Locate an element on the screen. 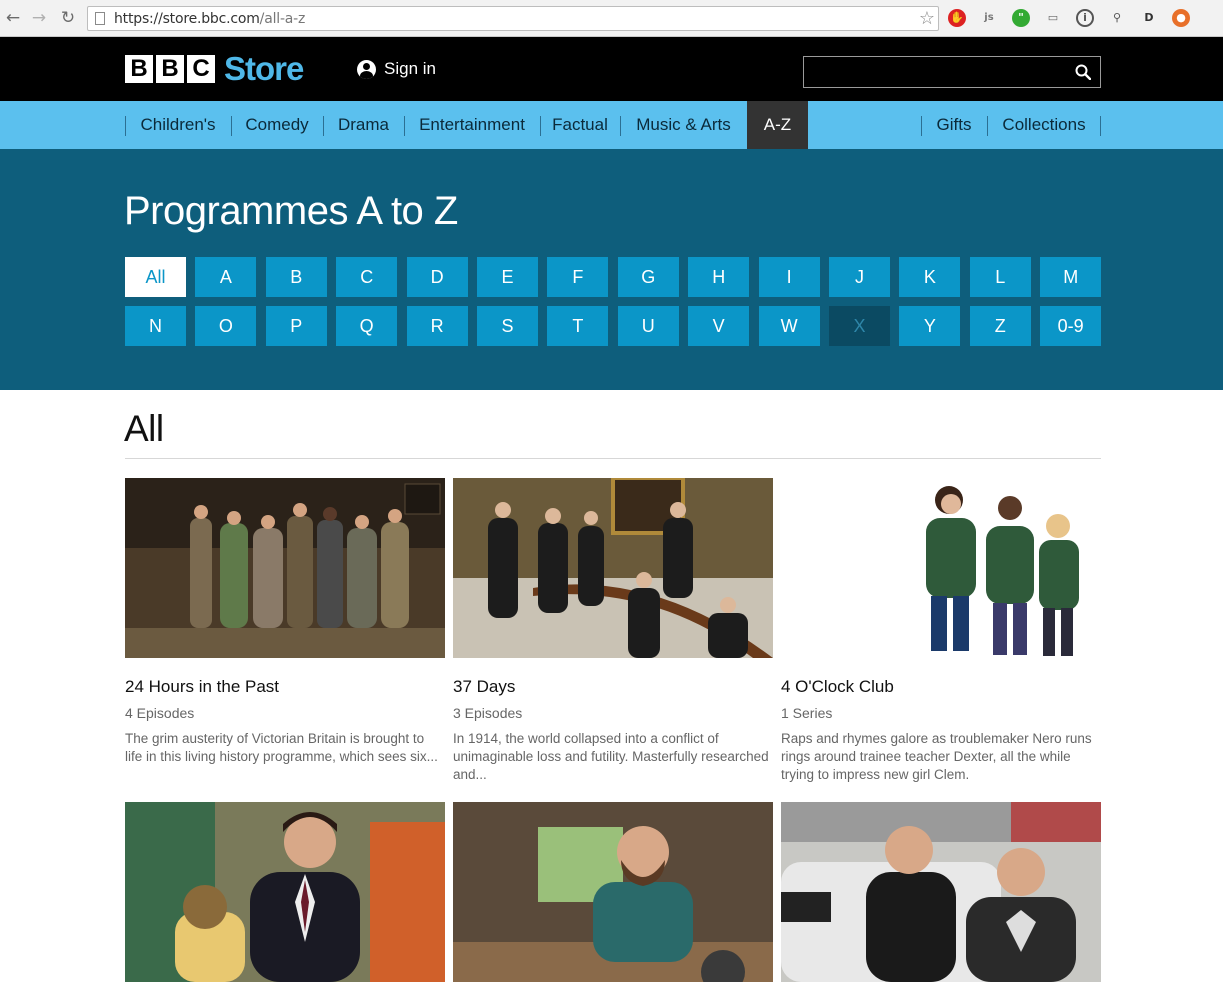 The height and width of the screenshot is (987, 1223). hangouts-extension-icon: " is located at coordinates (1021, 18).